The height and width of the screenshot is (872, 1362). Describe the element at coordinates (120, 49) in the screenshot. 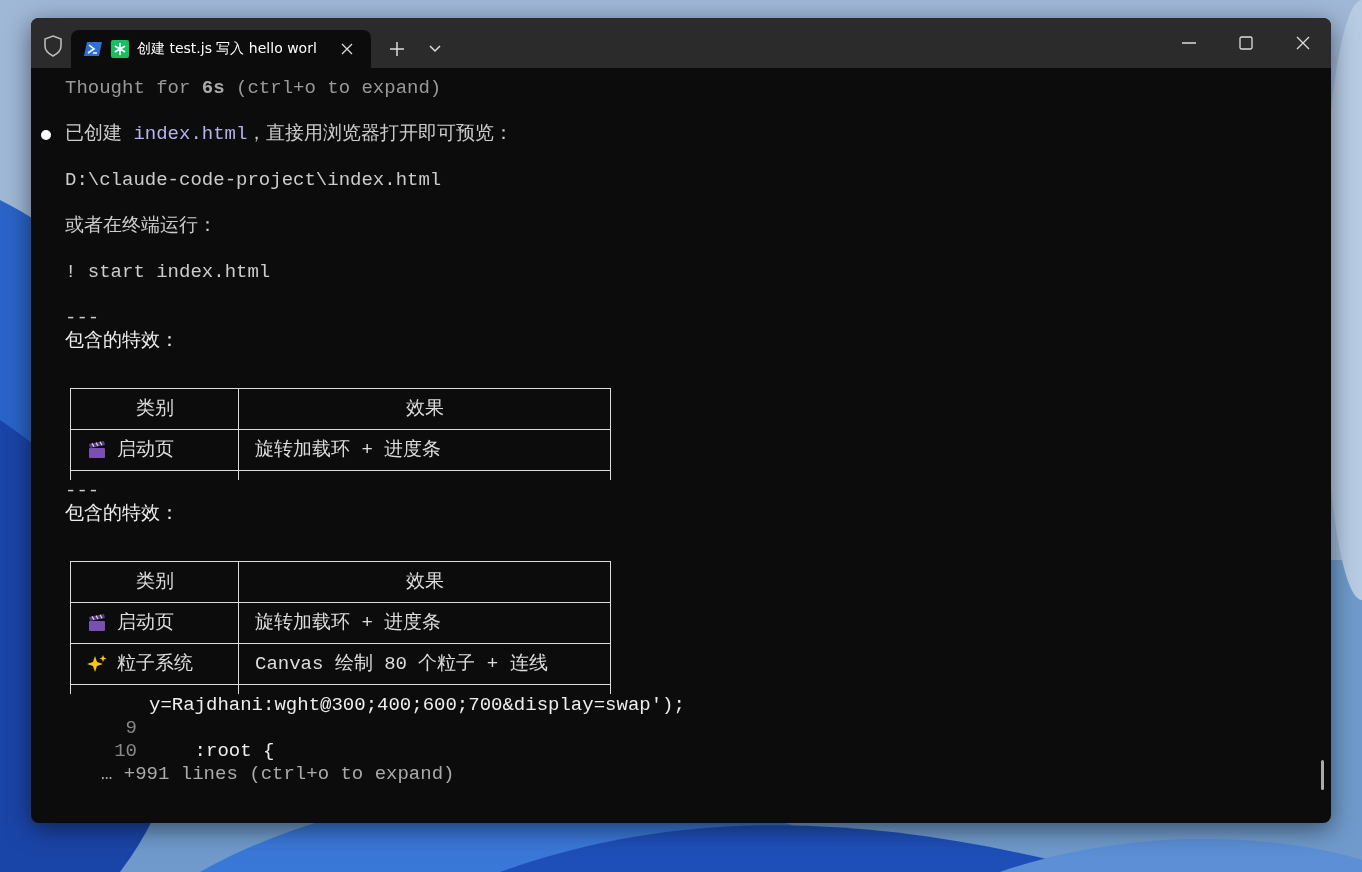

I see `asterisk-icon` at that location.